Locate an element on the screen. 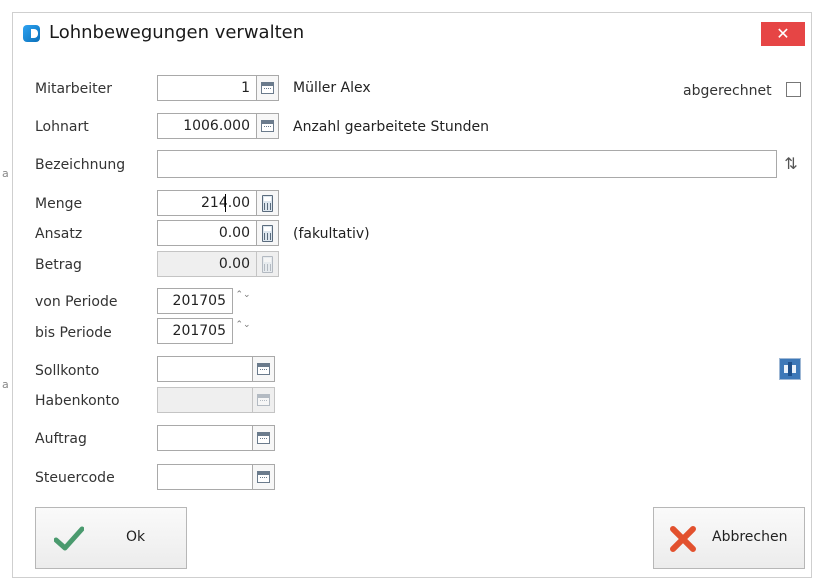  auftrag-lookup-button is located at coordinates (264, 438).